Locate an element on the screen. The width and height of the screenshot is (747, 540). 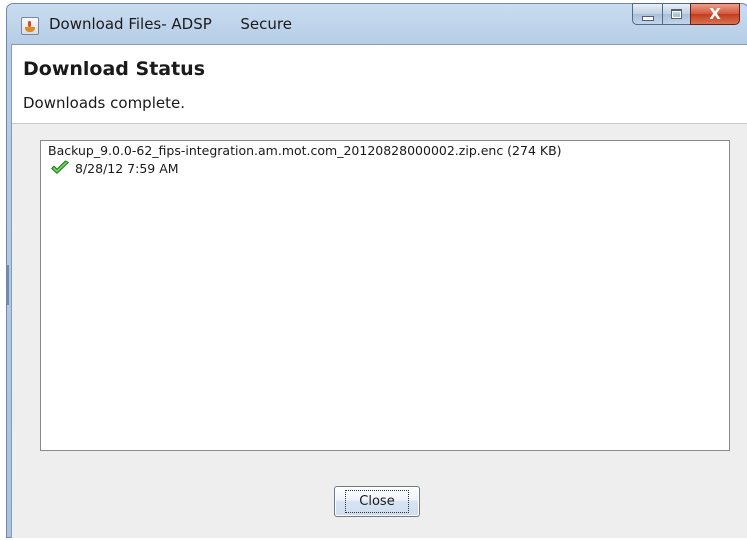
download-timestamp: 8/28/12 7:59 AM is located at coordinates (127, 168).